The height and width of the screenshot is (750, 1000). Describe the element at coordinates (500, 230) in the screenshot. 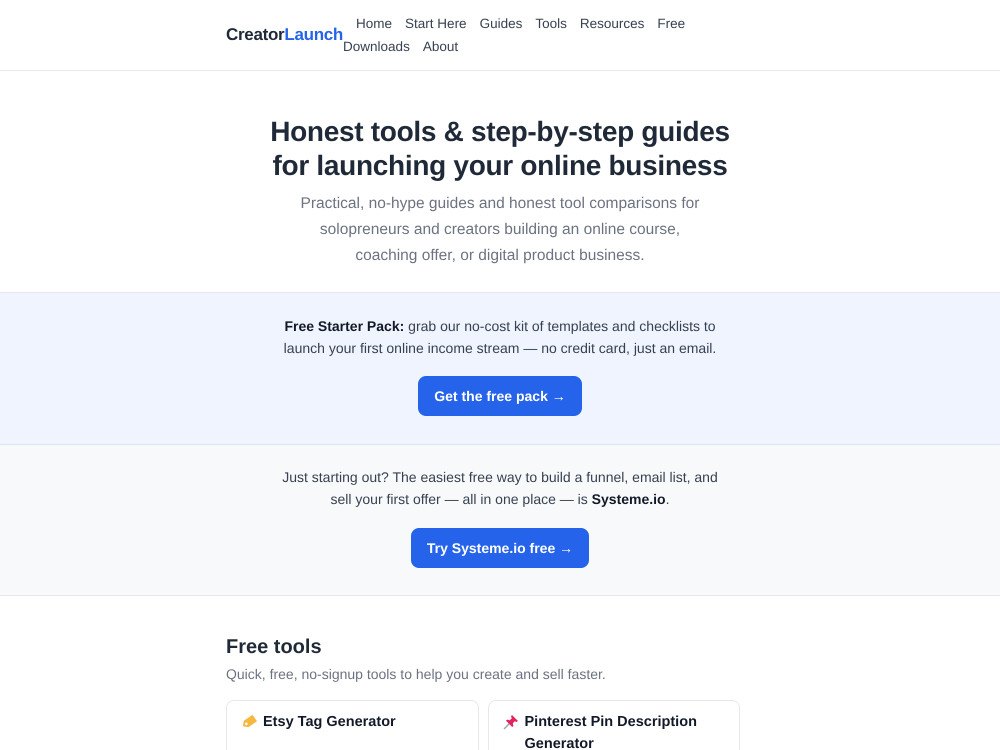

I see `hero-subtitle: Practical, no-hype guides and honest tool comparisons for solopreneurs and creators building an online course, coaching offer, or digital product business.` at that location.